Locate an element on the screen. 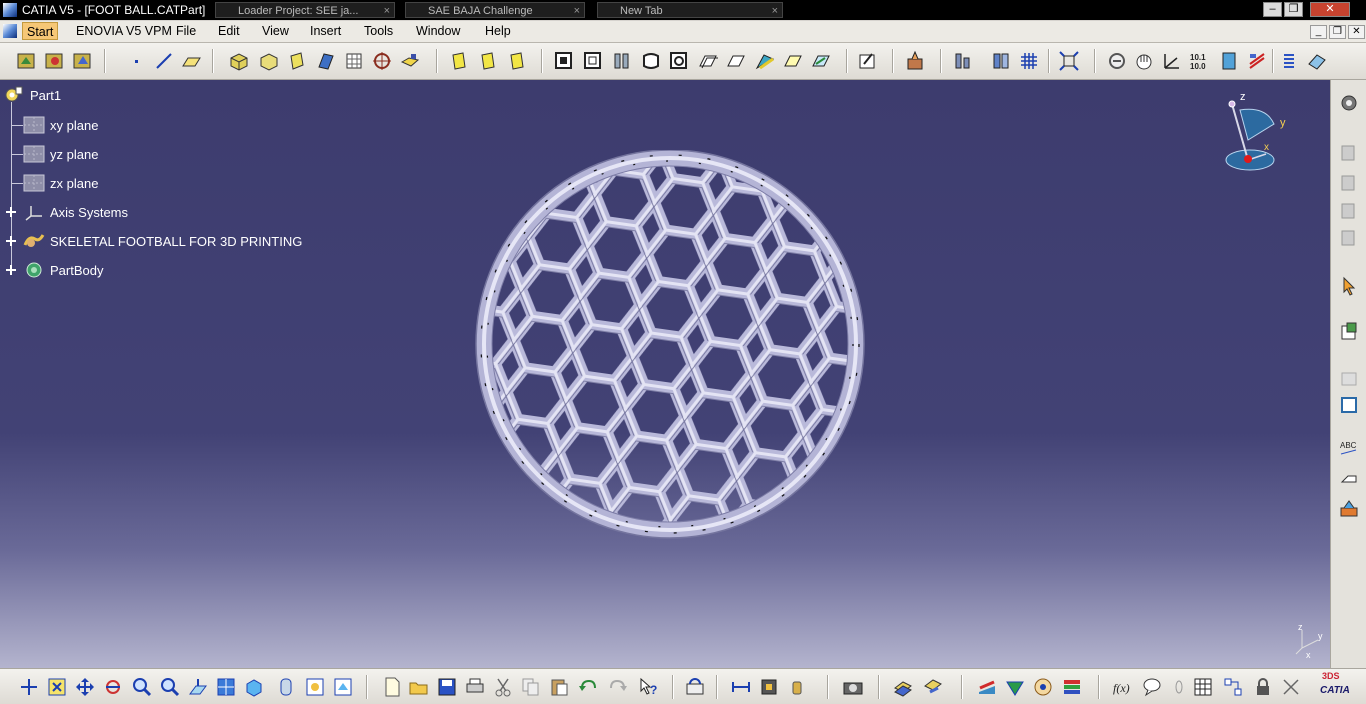  render-icon is located at coordinates (933, 687).